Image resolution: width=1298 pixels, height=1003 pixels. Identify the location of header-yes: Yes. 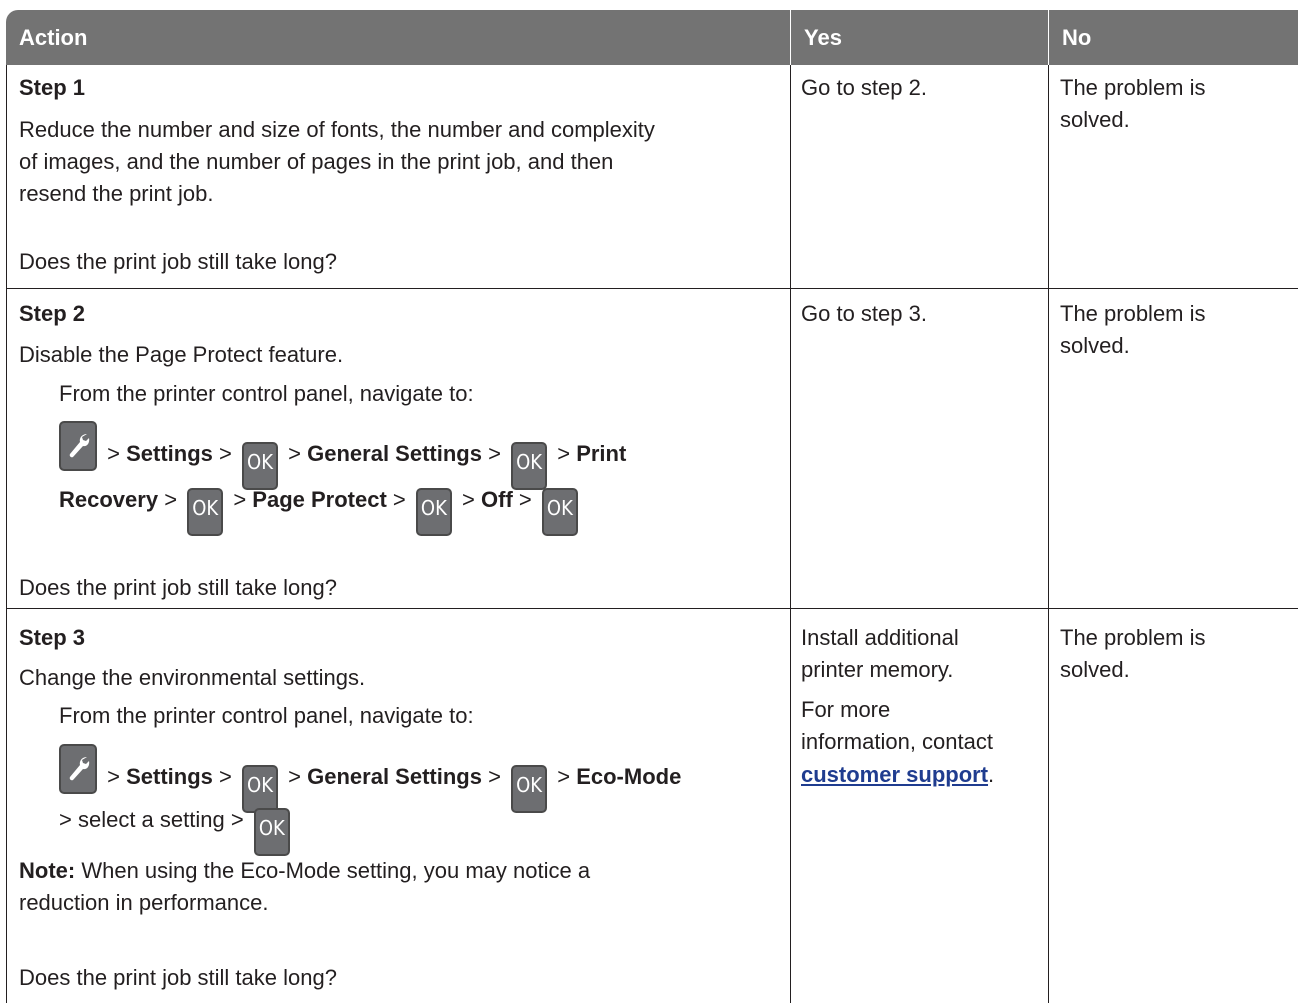
(919, 37).